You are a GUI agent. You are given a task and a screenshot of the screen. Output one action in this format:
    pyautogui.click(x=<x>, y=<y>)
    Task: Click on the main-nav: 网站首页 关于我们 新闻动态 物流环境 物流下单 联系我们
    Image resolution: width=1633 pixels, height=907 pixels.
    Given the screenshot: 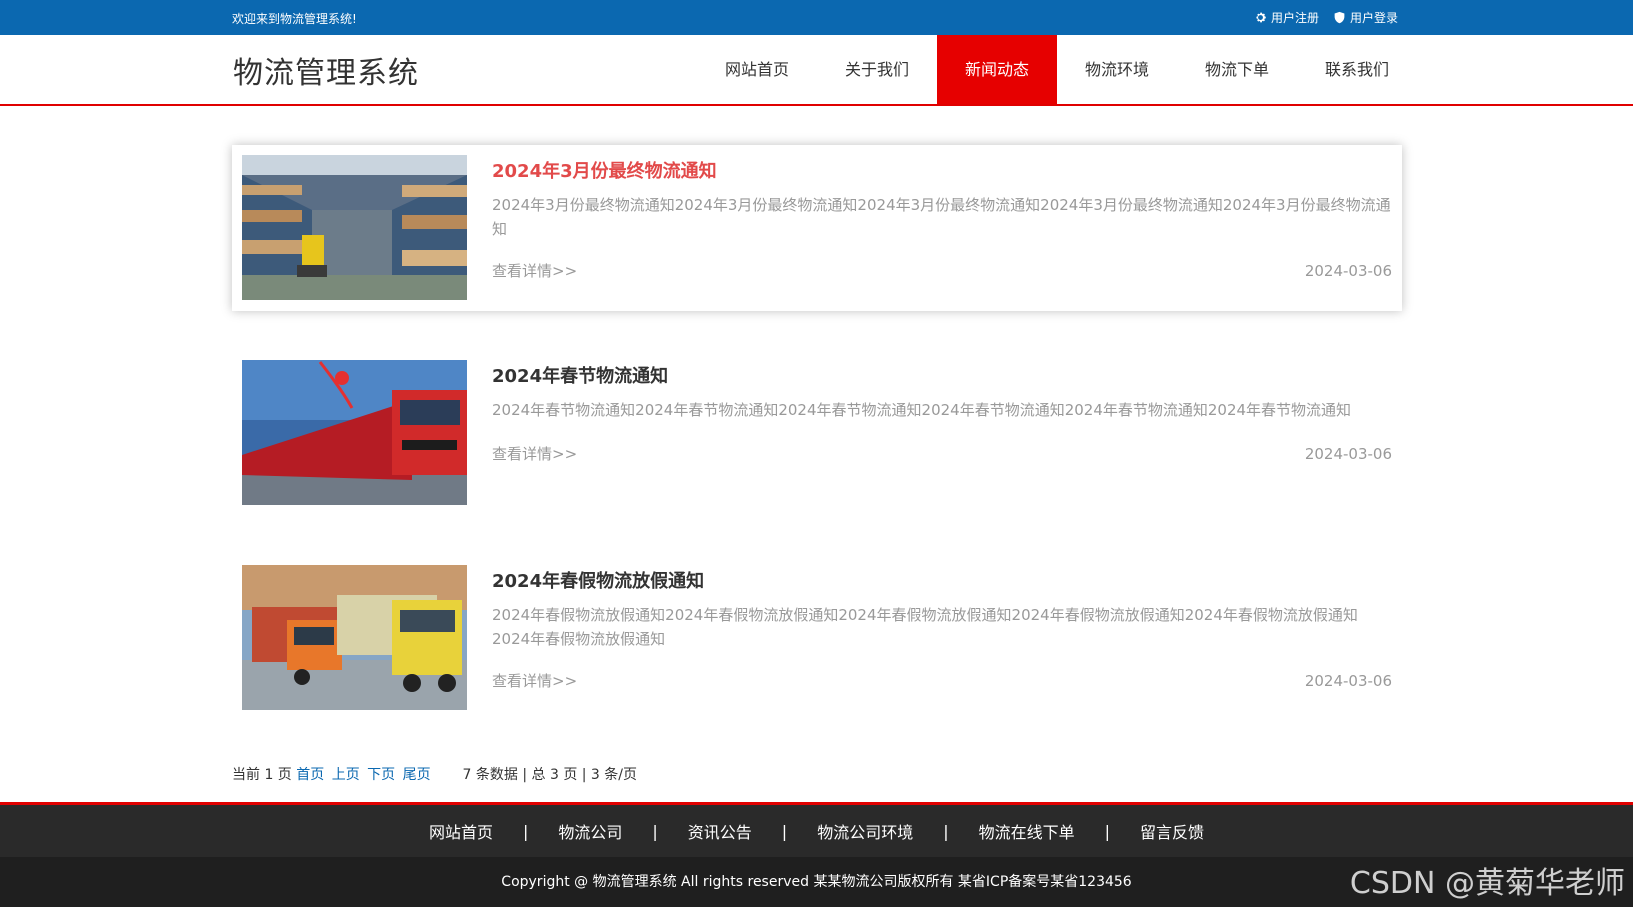 What is the action you would take?
    pyautogui.click(x=1057, y=69)
    